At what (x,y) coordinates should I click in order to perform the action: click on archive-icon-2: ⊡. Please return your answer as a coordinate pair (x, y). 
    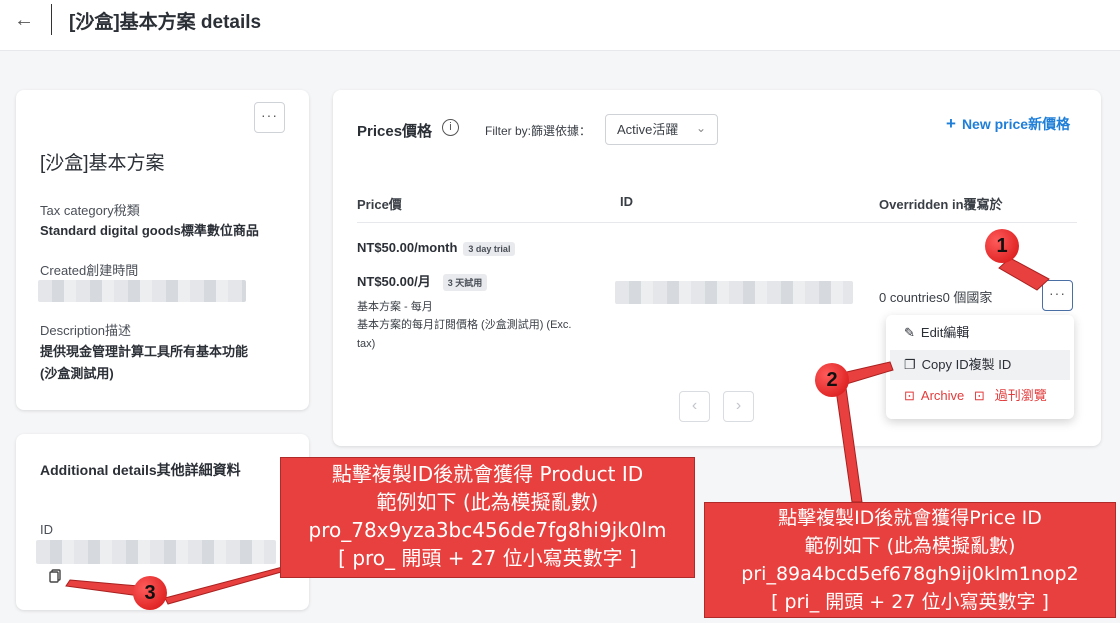
    Looking at the image, I should click on (979, 395).